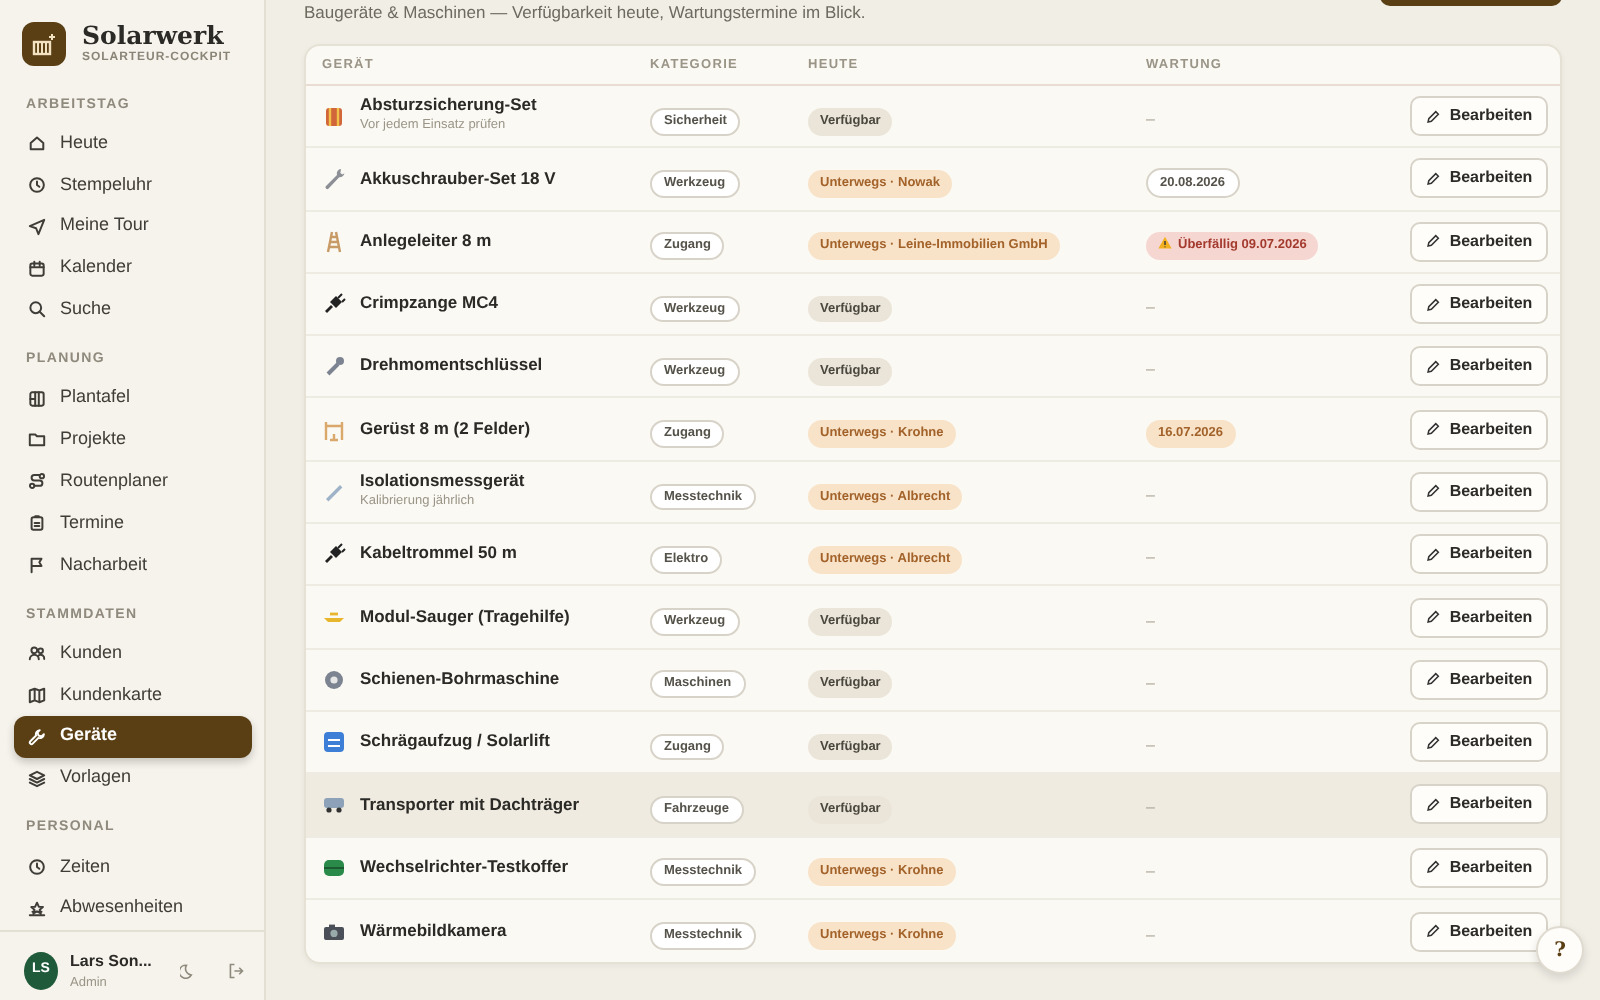 The width and height of the screenshot is (1600, 1000). What do you see at coordinates (455, 742) in the screenshot?
I see `equipment-name: Schrägaufzug / Solarlift` at bounding box center [455, 742].